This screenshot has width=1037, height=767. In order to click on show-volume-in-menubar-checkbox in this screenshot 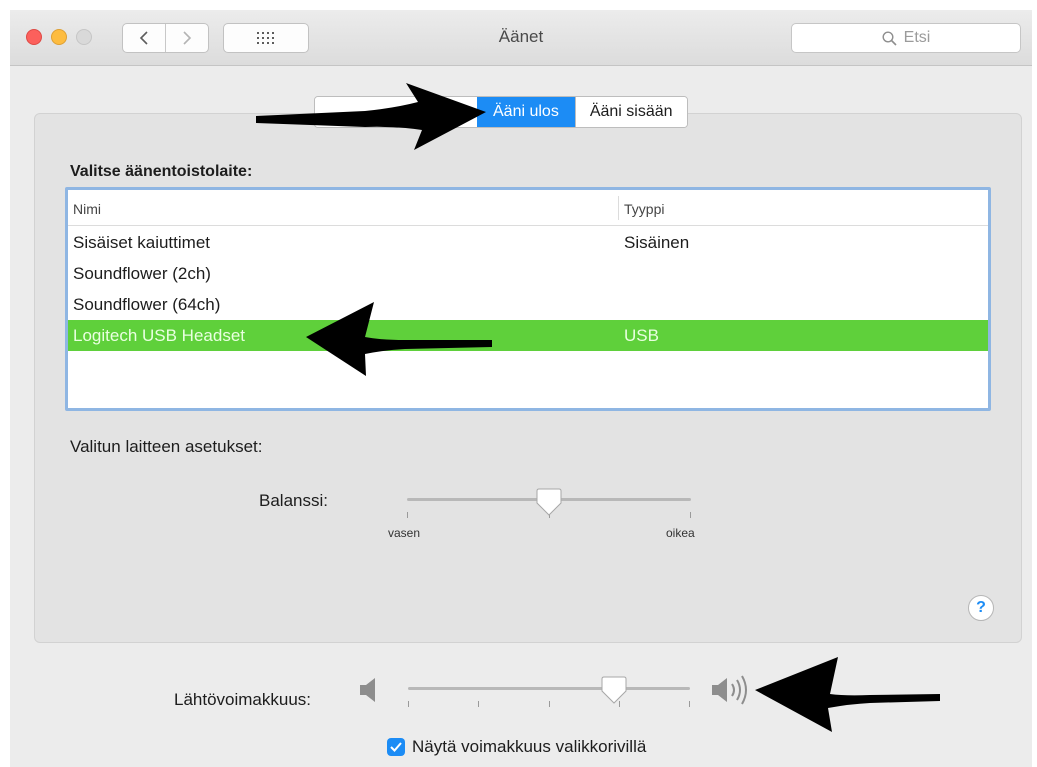, I will do `click(396, 747)`.